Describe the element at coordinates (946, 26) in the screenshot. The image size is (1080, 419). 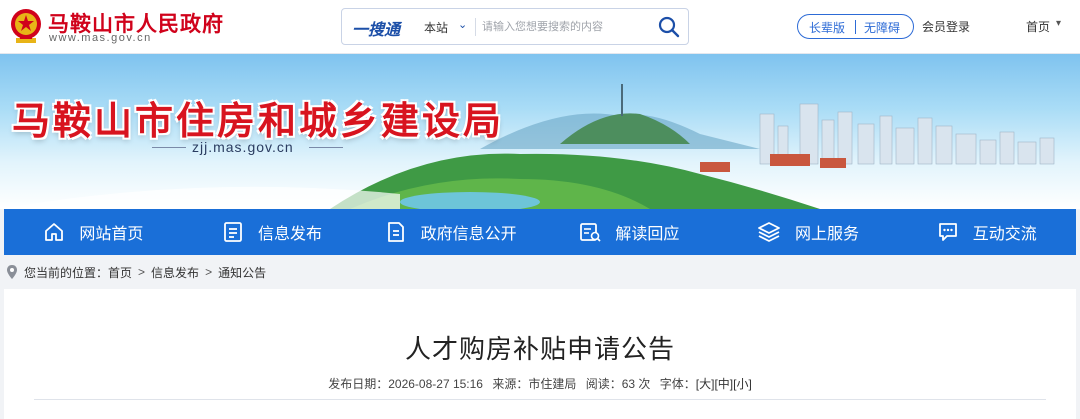
I see `member-login-link: 会员登录` at that location.